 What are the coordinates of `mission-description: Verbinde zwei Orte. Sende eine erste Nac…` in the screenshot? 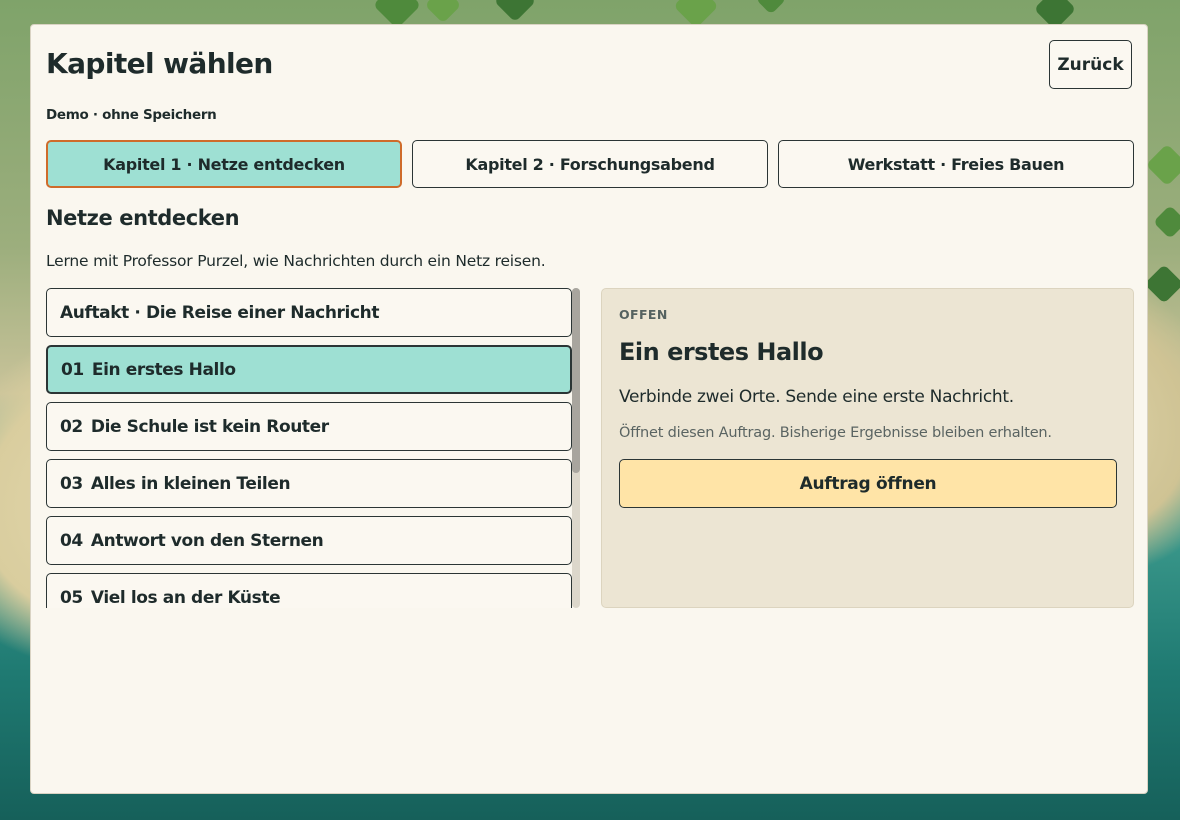 It's located at (816, 397).